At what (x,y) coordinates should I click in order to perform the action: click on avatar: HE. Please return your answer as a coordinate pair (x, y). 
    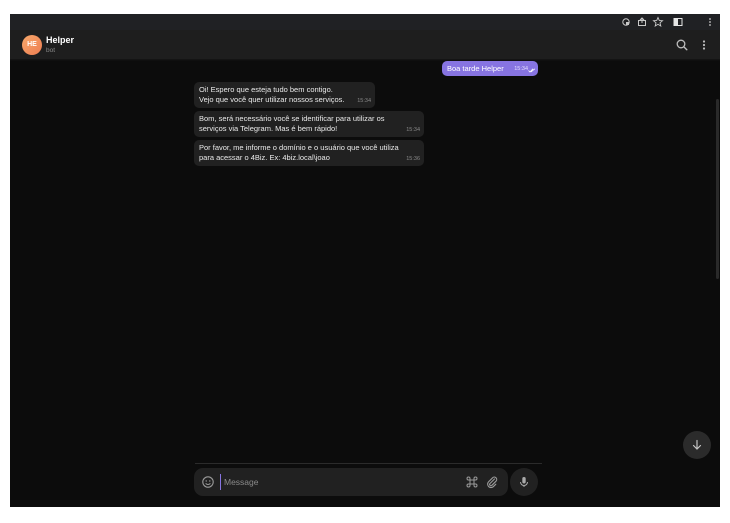
    Looking at the image, I should click on (32, 45).